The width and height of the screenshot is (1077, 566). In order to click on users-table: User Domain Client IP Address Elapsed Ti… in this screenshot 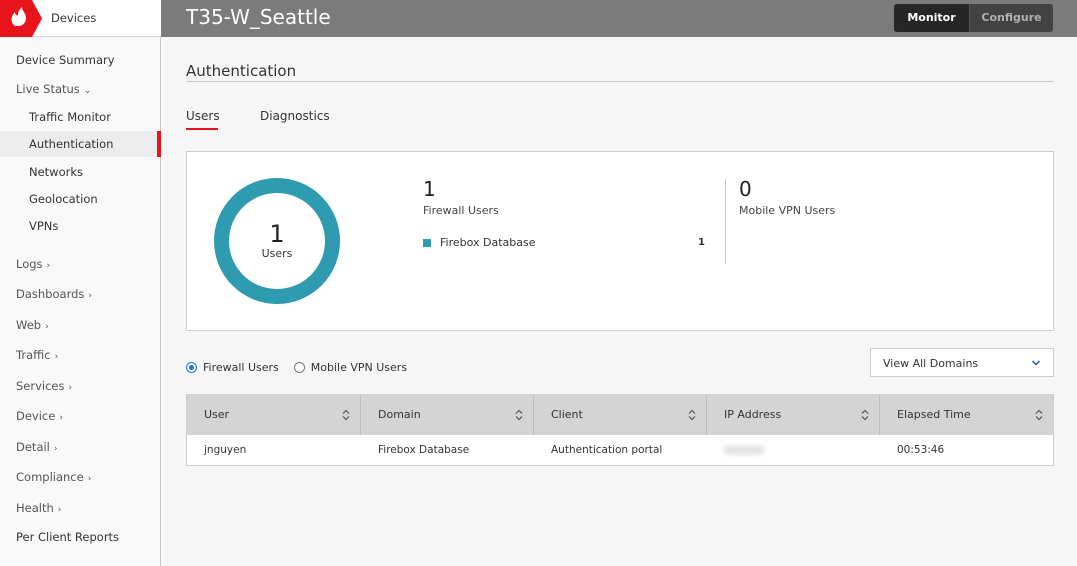, I will do `click(620, 430)`.